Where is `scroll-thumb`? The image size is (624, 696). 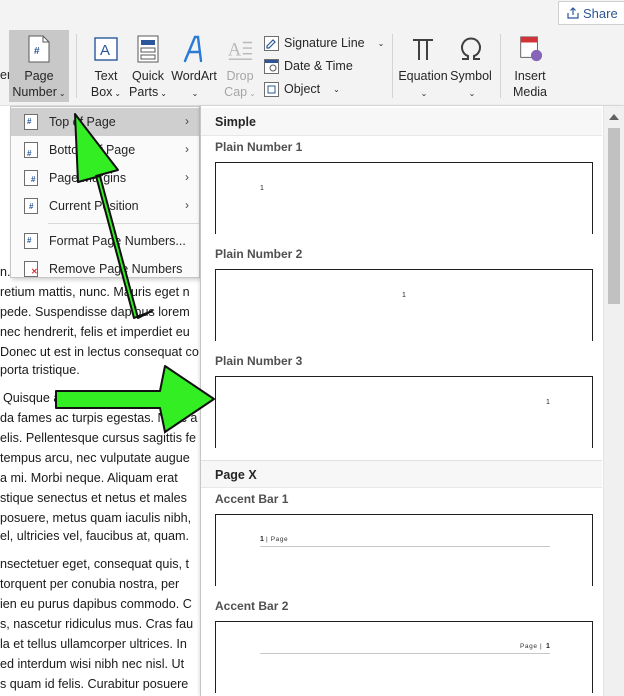
scroll-thumb is located at coordinates (614, 216).